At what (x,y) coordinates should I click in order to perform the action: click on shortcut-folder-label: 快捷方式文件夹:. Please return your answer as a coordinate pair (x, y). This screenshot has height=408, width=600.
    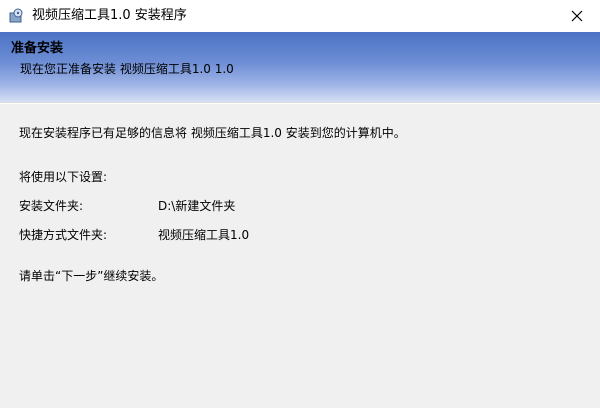
    Looking at the image, I should click on (63, 235).